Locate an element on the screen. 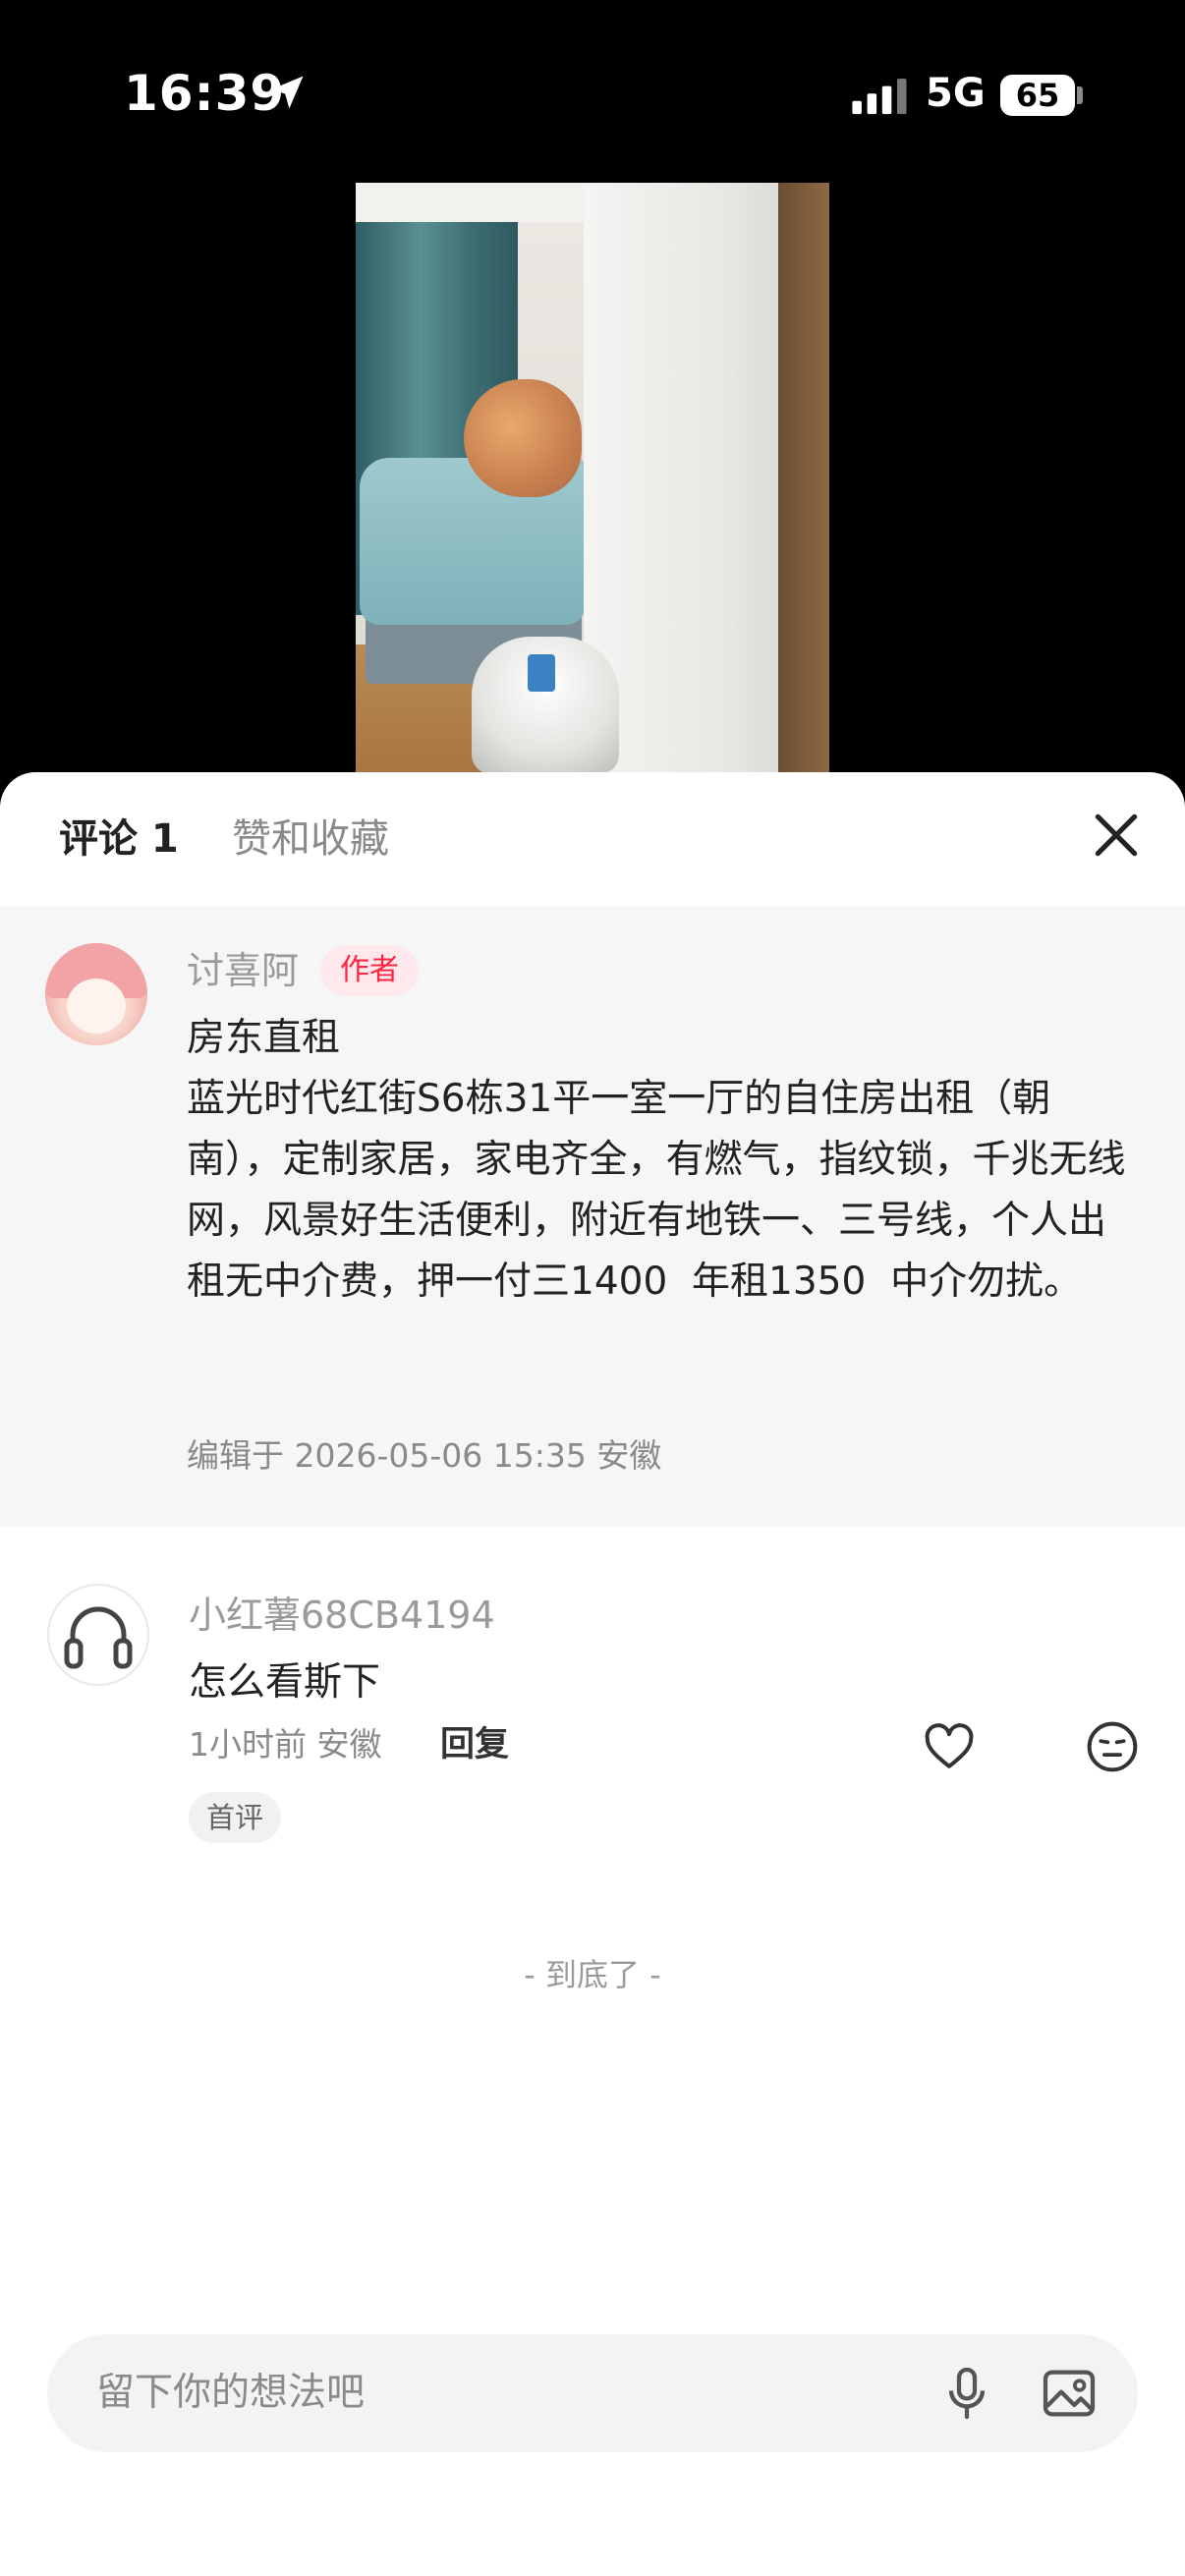  author-username: 讨喜阿 is located at coordinates (243, 970).